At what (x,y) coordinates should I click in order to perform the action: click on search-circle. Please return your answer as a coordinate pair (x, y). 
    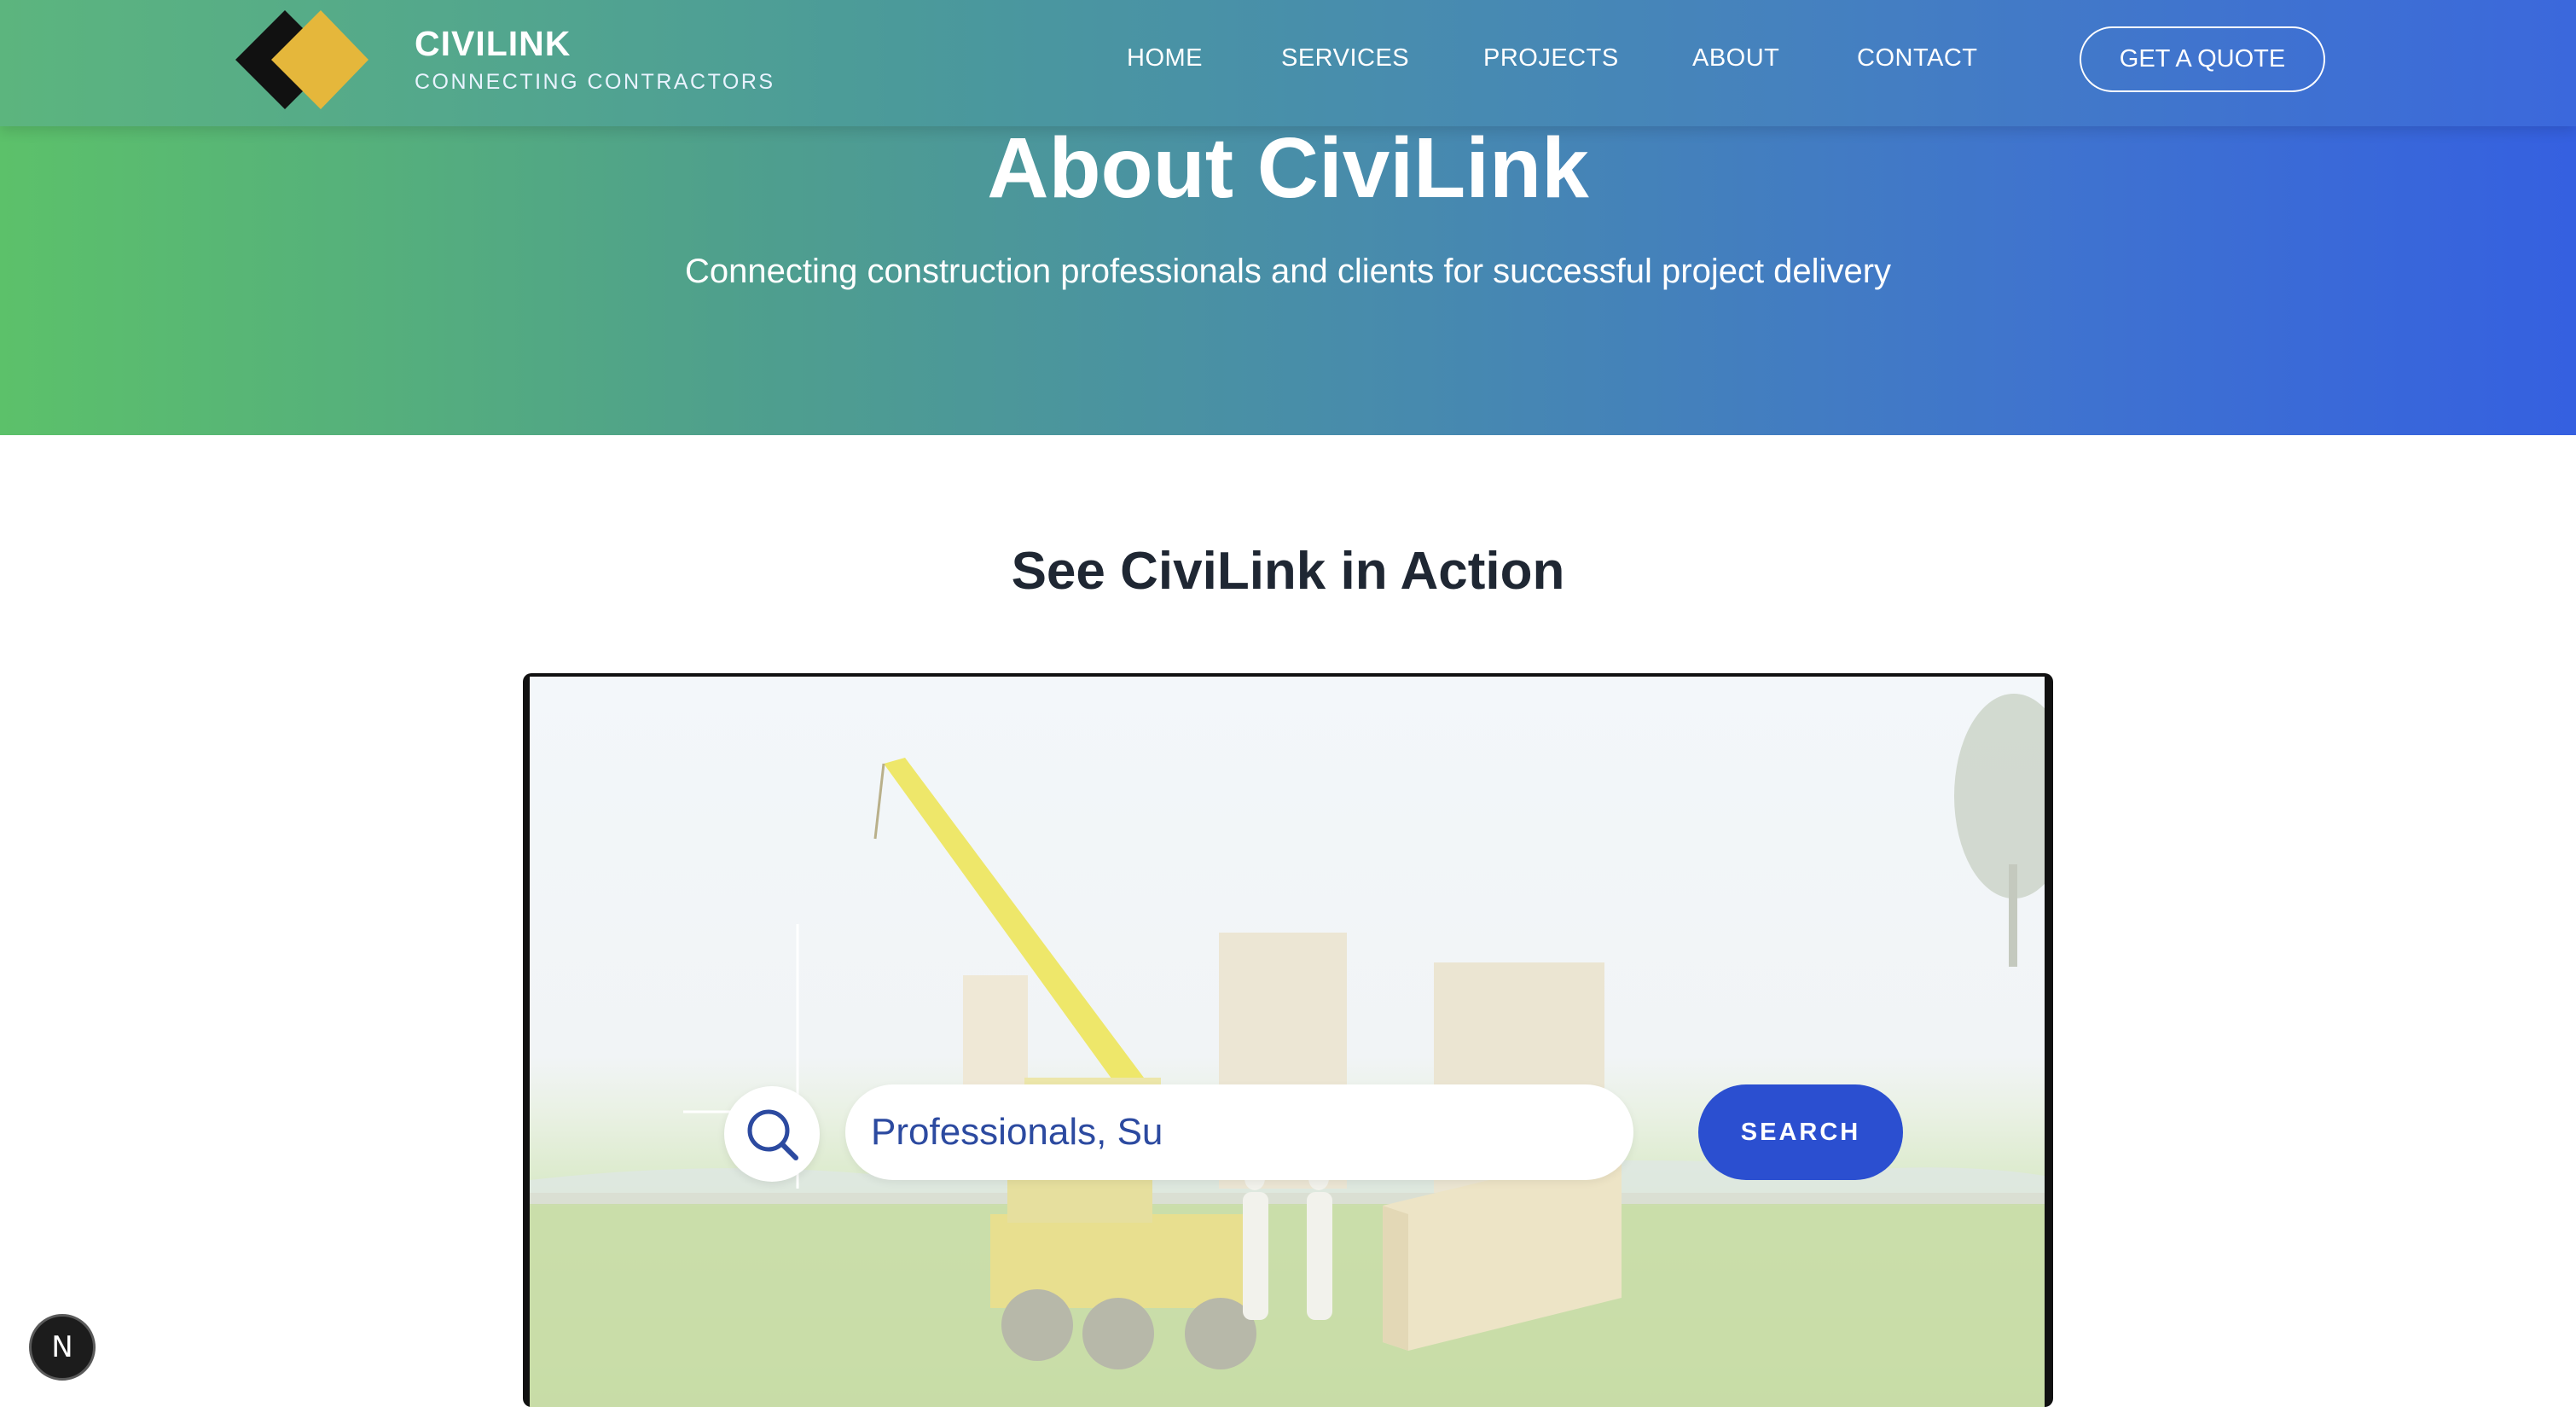
    Looking at the image, I should click on (772, 1134).